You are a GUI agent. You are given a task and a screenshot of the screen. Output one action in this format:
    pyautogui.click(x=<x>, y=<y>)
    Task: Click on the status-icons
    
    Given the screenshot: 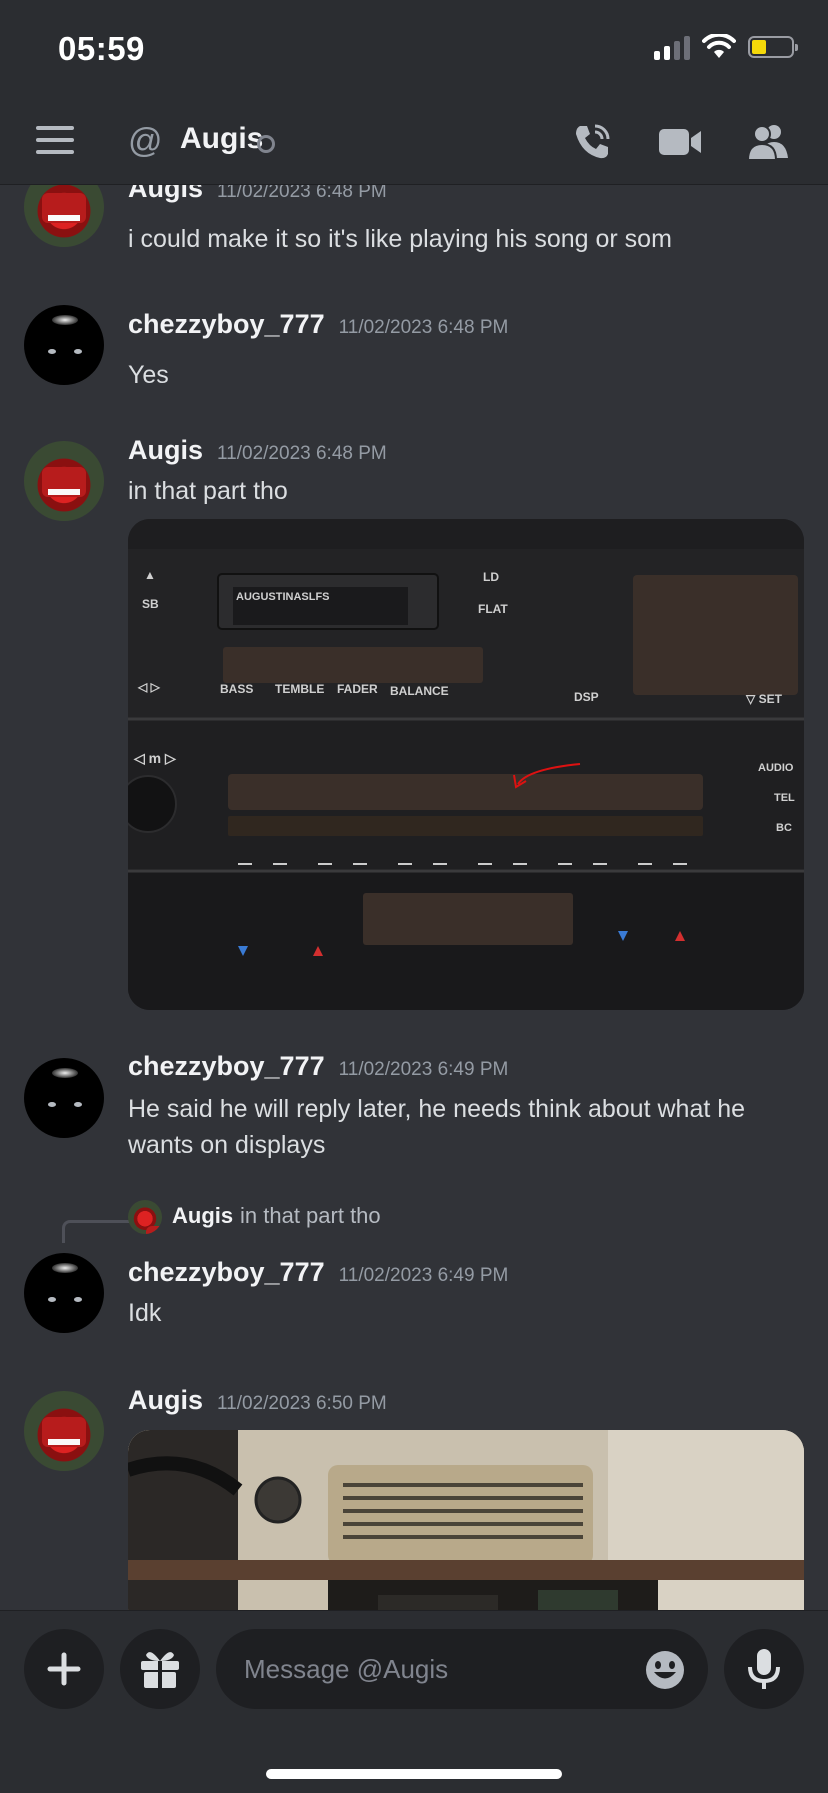 What is the action you would take?
    pyautogui.click(x=726, y=47)
    